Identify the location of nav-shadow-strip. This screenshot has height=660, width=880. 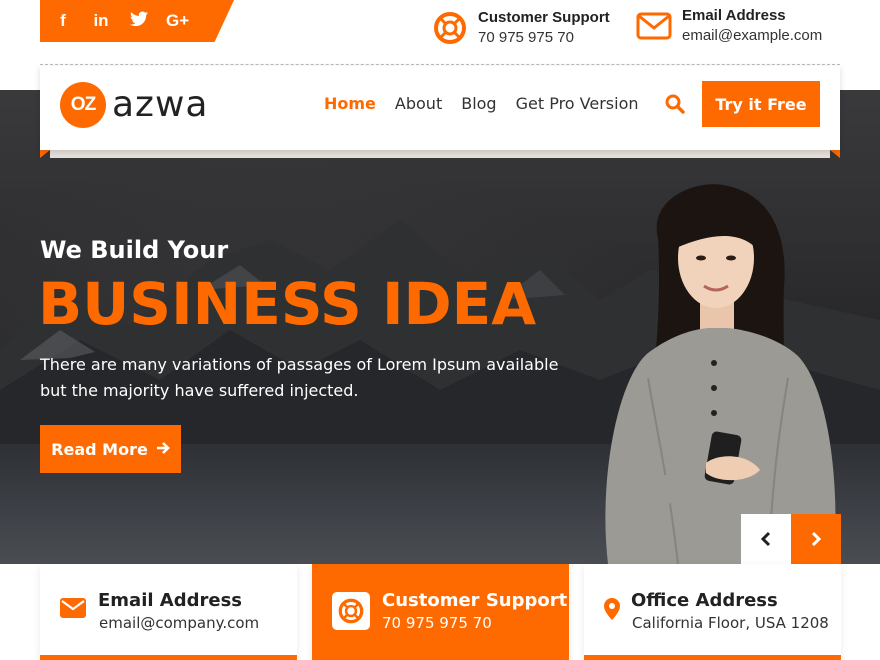
(440, 154).